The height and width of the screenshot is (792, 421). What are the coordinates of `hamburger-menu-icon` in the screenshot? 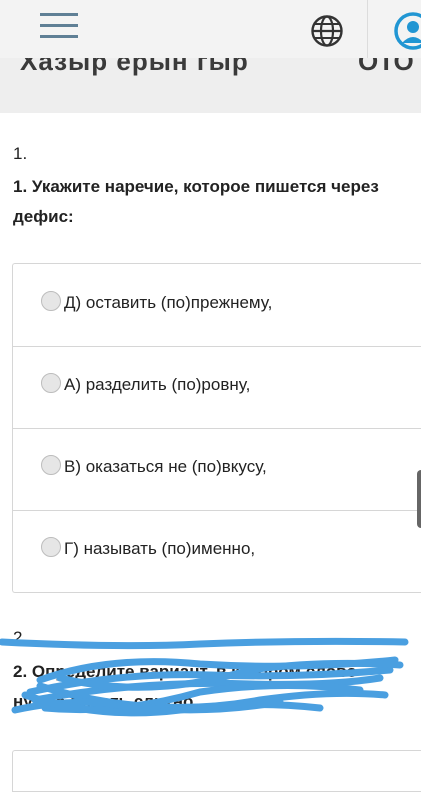 It's located at (59, 26).